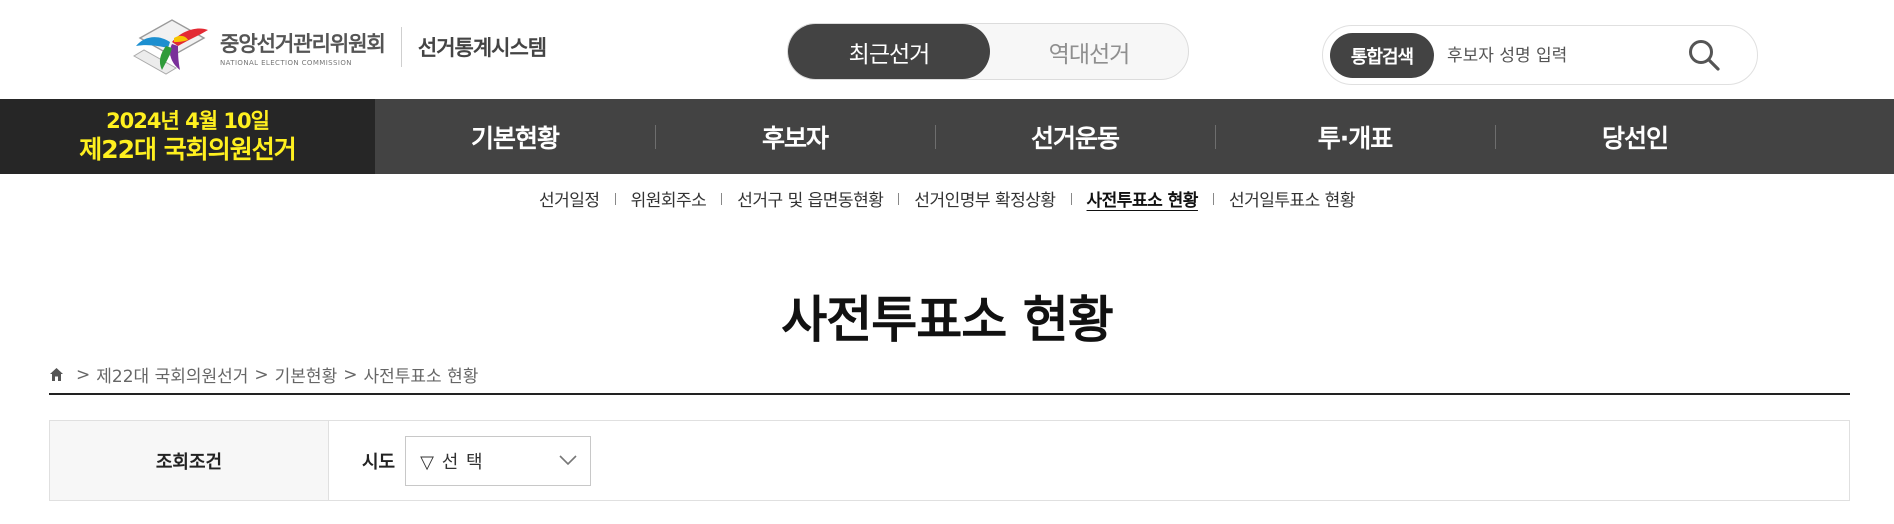 This screenshot has height=524, width=1894. What do you see at coordinates (795, 136) in the screenshot?
I see `gnb-item-candidates: 후보자` at bounding box center [795, 136].